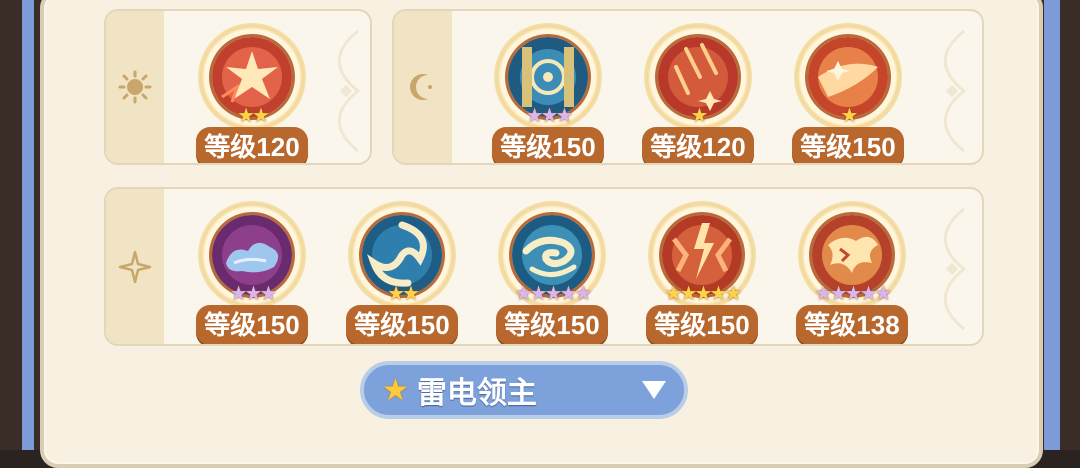 The image size is (1080, 468). What do you see at coordinates (654, 390) in the screenshot?
I see `triangle-down-icon` at bounding box center [654, 390].